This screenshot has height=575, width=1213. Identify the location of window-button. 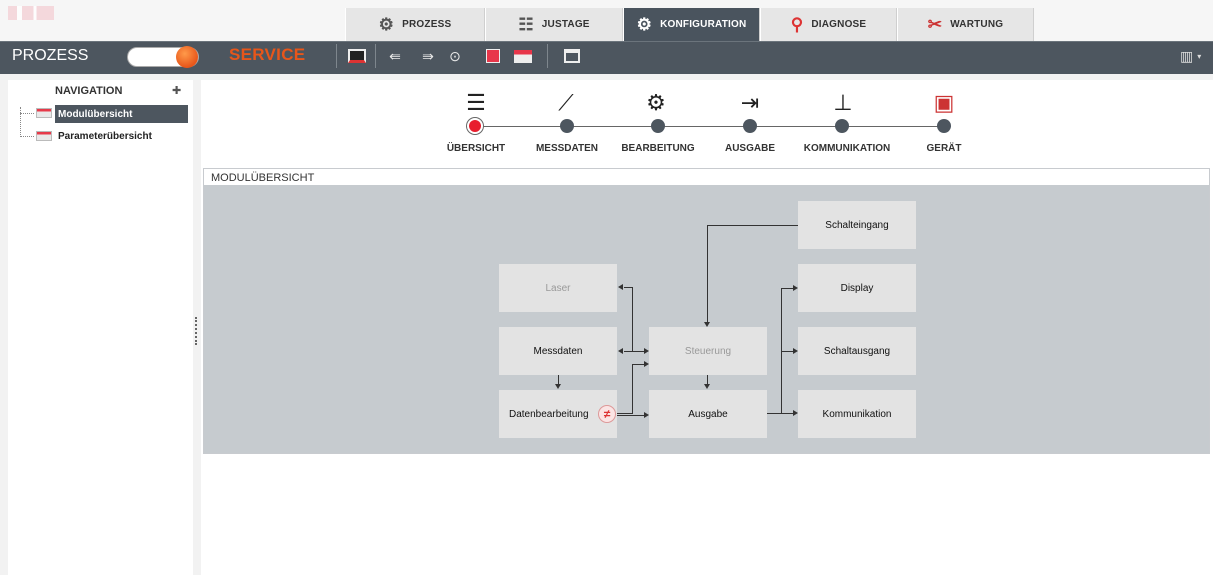
(572, 56).